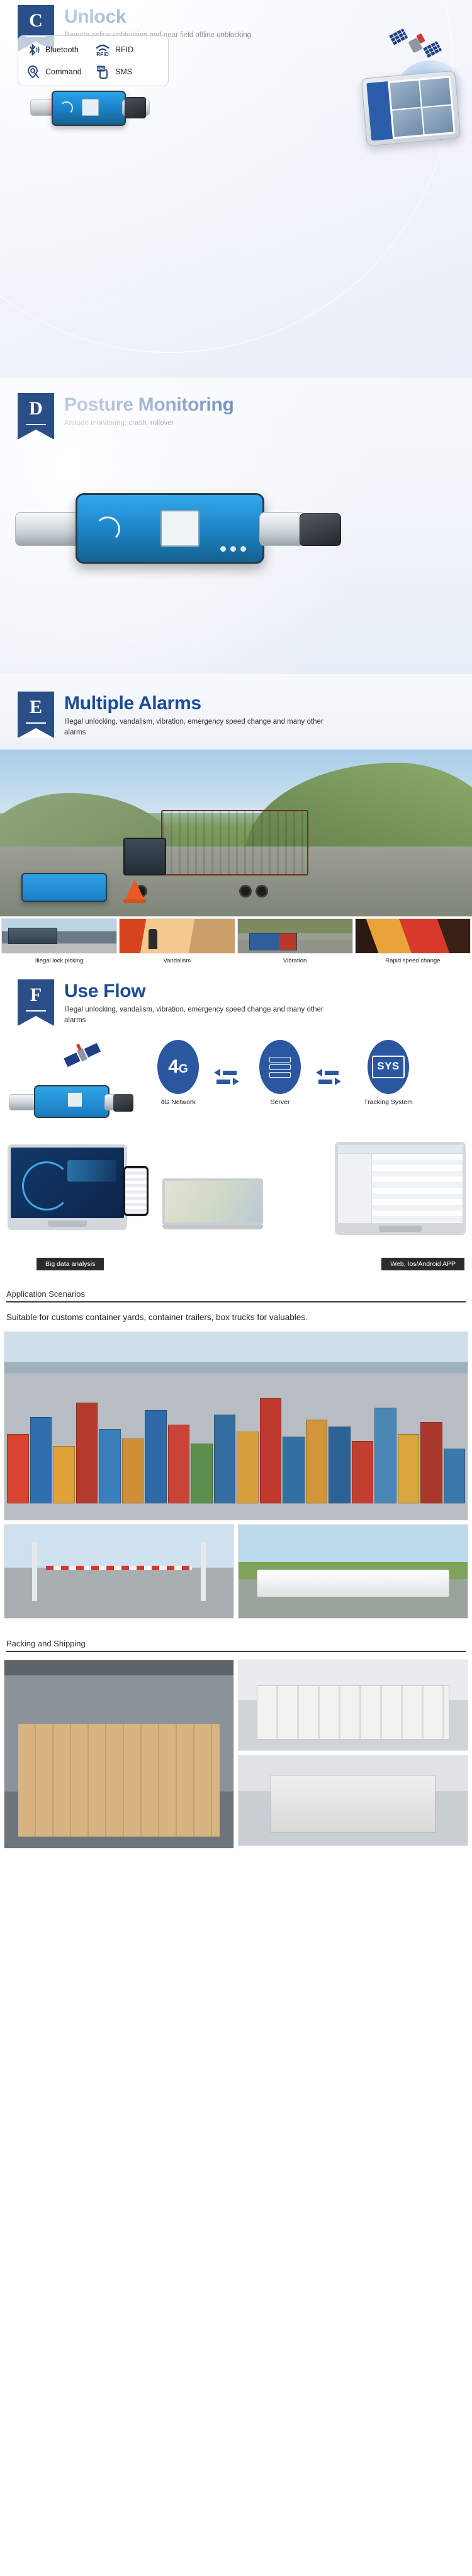 This screenshot has width=472, height=2576. I want to click on tracking-system-icon: SYS, so click(388, 1067).